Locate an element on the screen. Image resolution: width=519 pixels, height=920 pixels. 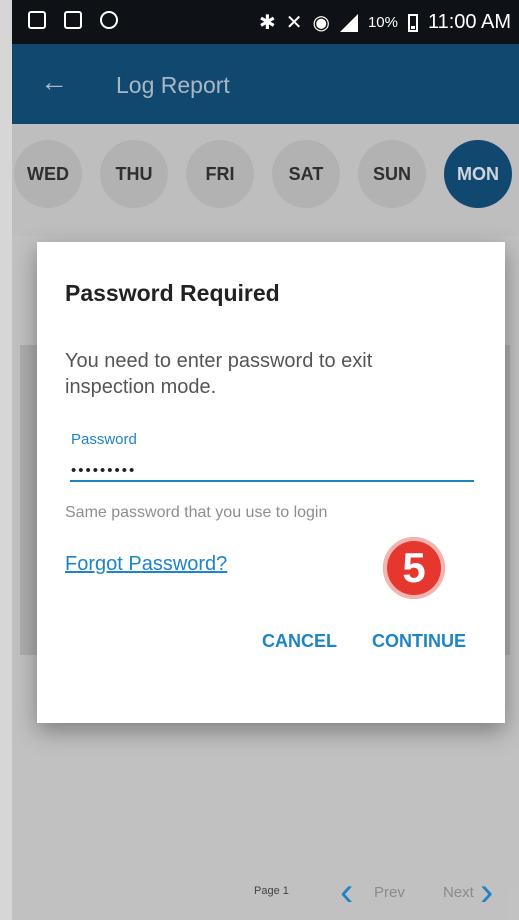
chevron-left-icon: ‹ is located at coordinates (346, 892).